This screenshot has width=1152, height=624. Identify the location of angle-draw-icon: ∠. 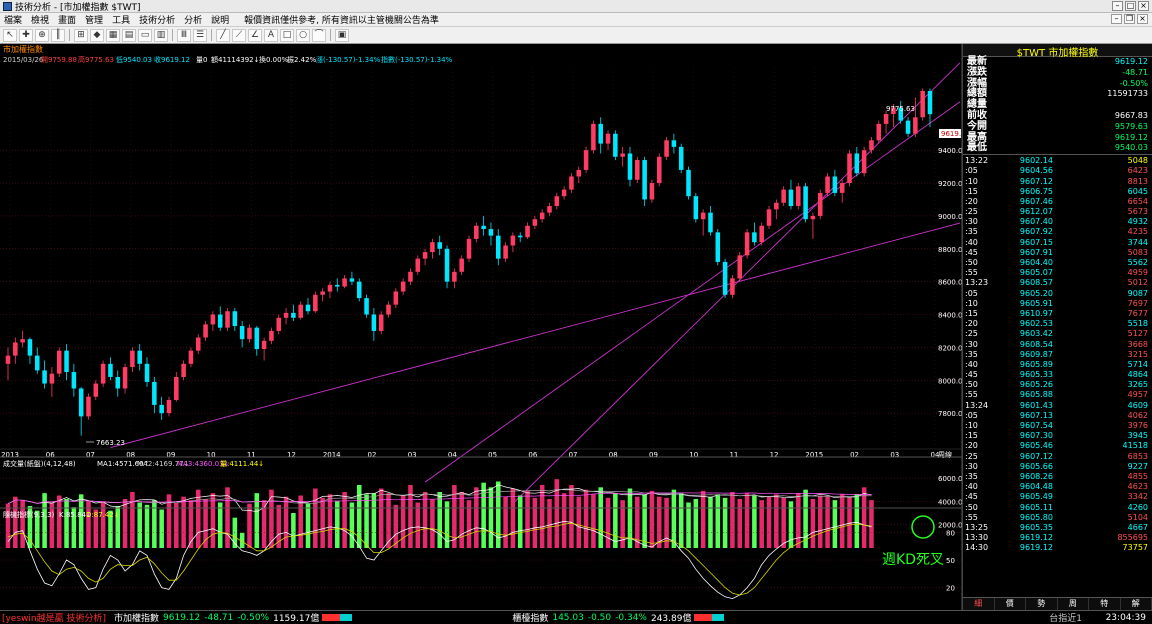
(255, 35).